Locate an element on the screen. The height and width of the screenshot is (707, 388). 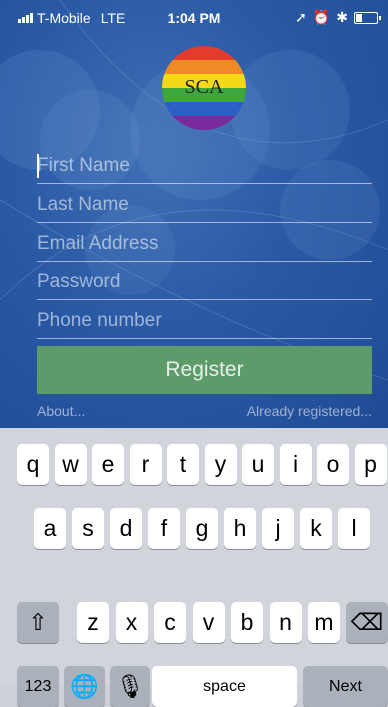
email-input is located at coordinates (204, 244).